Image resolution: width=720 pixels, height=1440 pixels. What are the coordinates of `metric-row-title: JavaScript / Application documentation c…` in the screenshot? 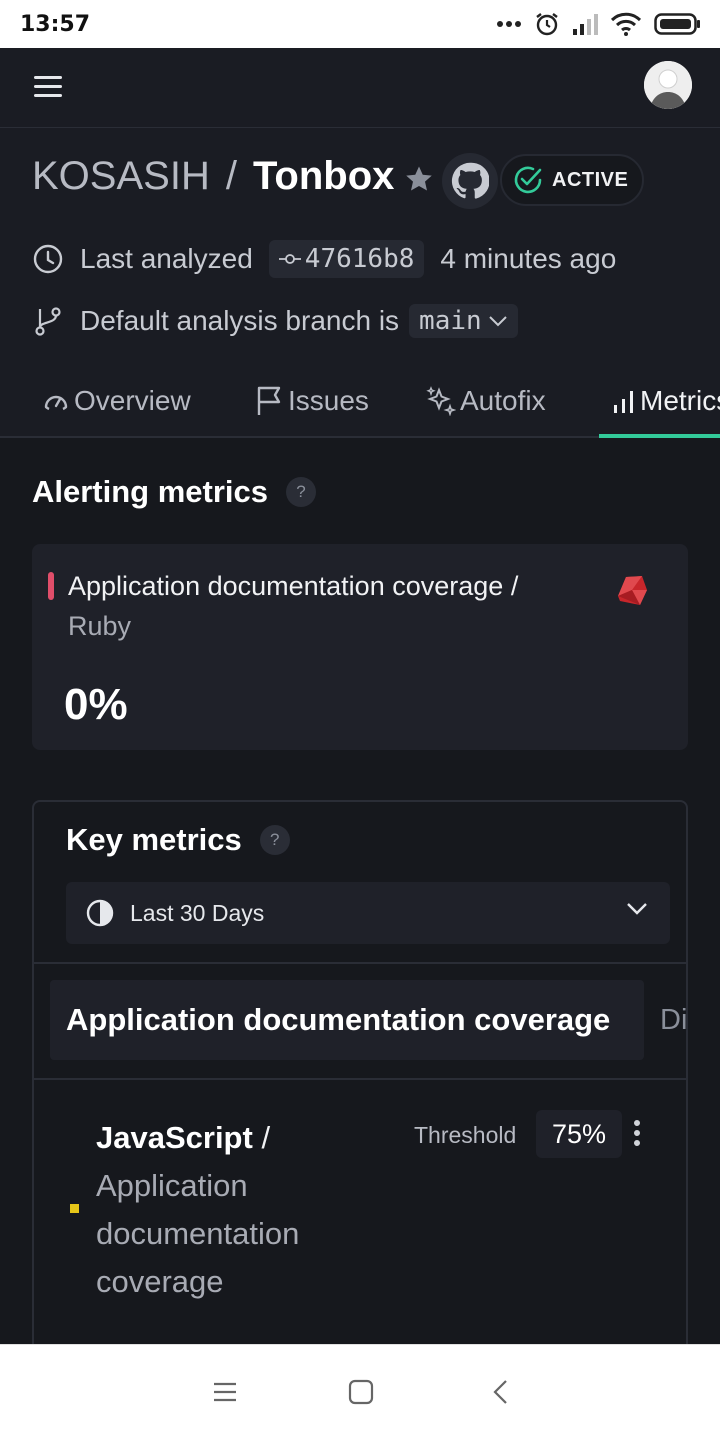 It's located at (241, 1210).